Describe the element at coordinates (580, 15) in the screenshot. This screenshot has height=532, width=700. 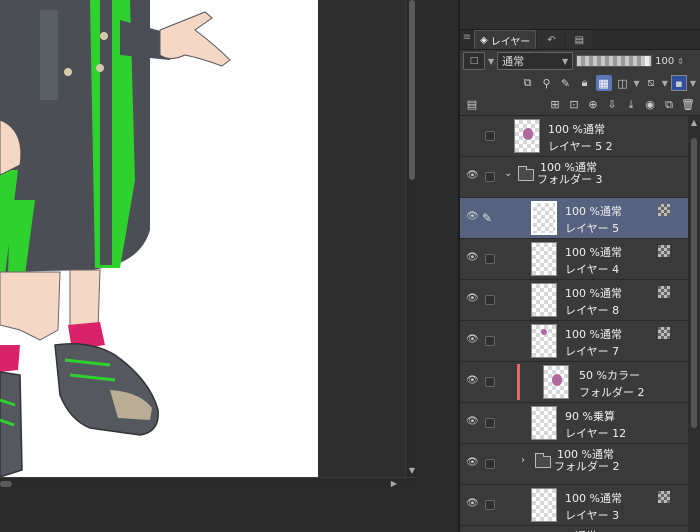
I see `panel-header-empty` at that location.